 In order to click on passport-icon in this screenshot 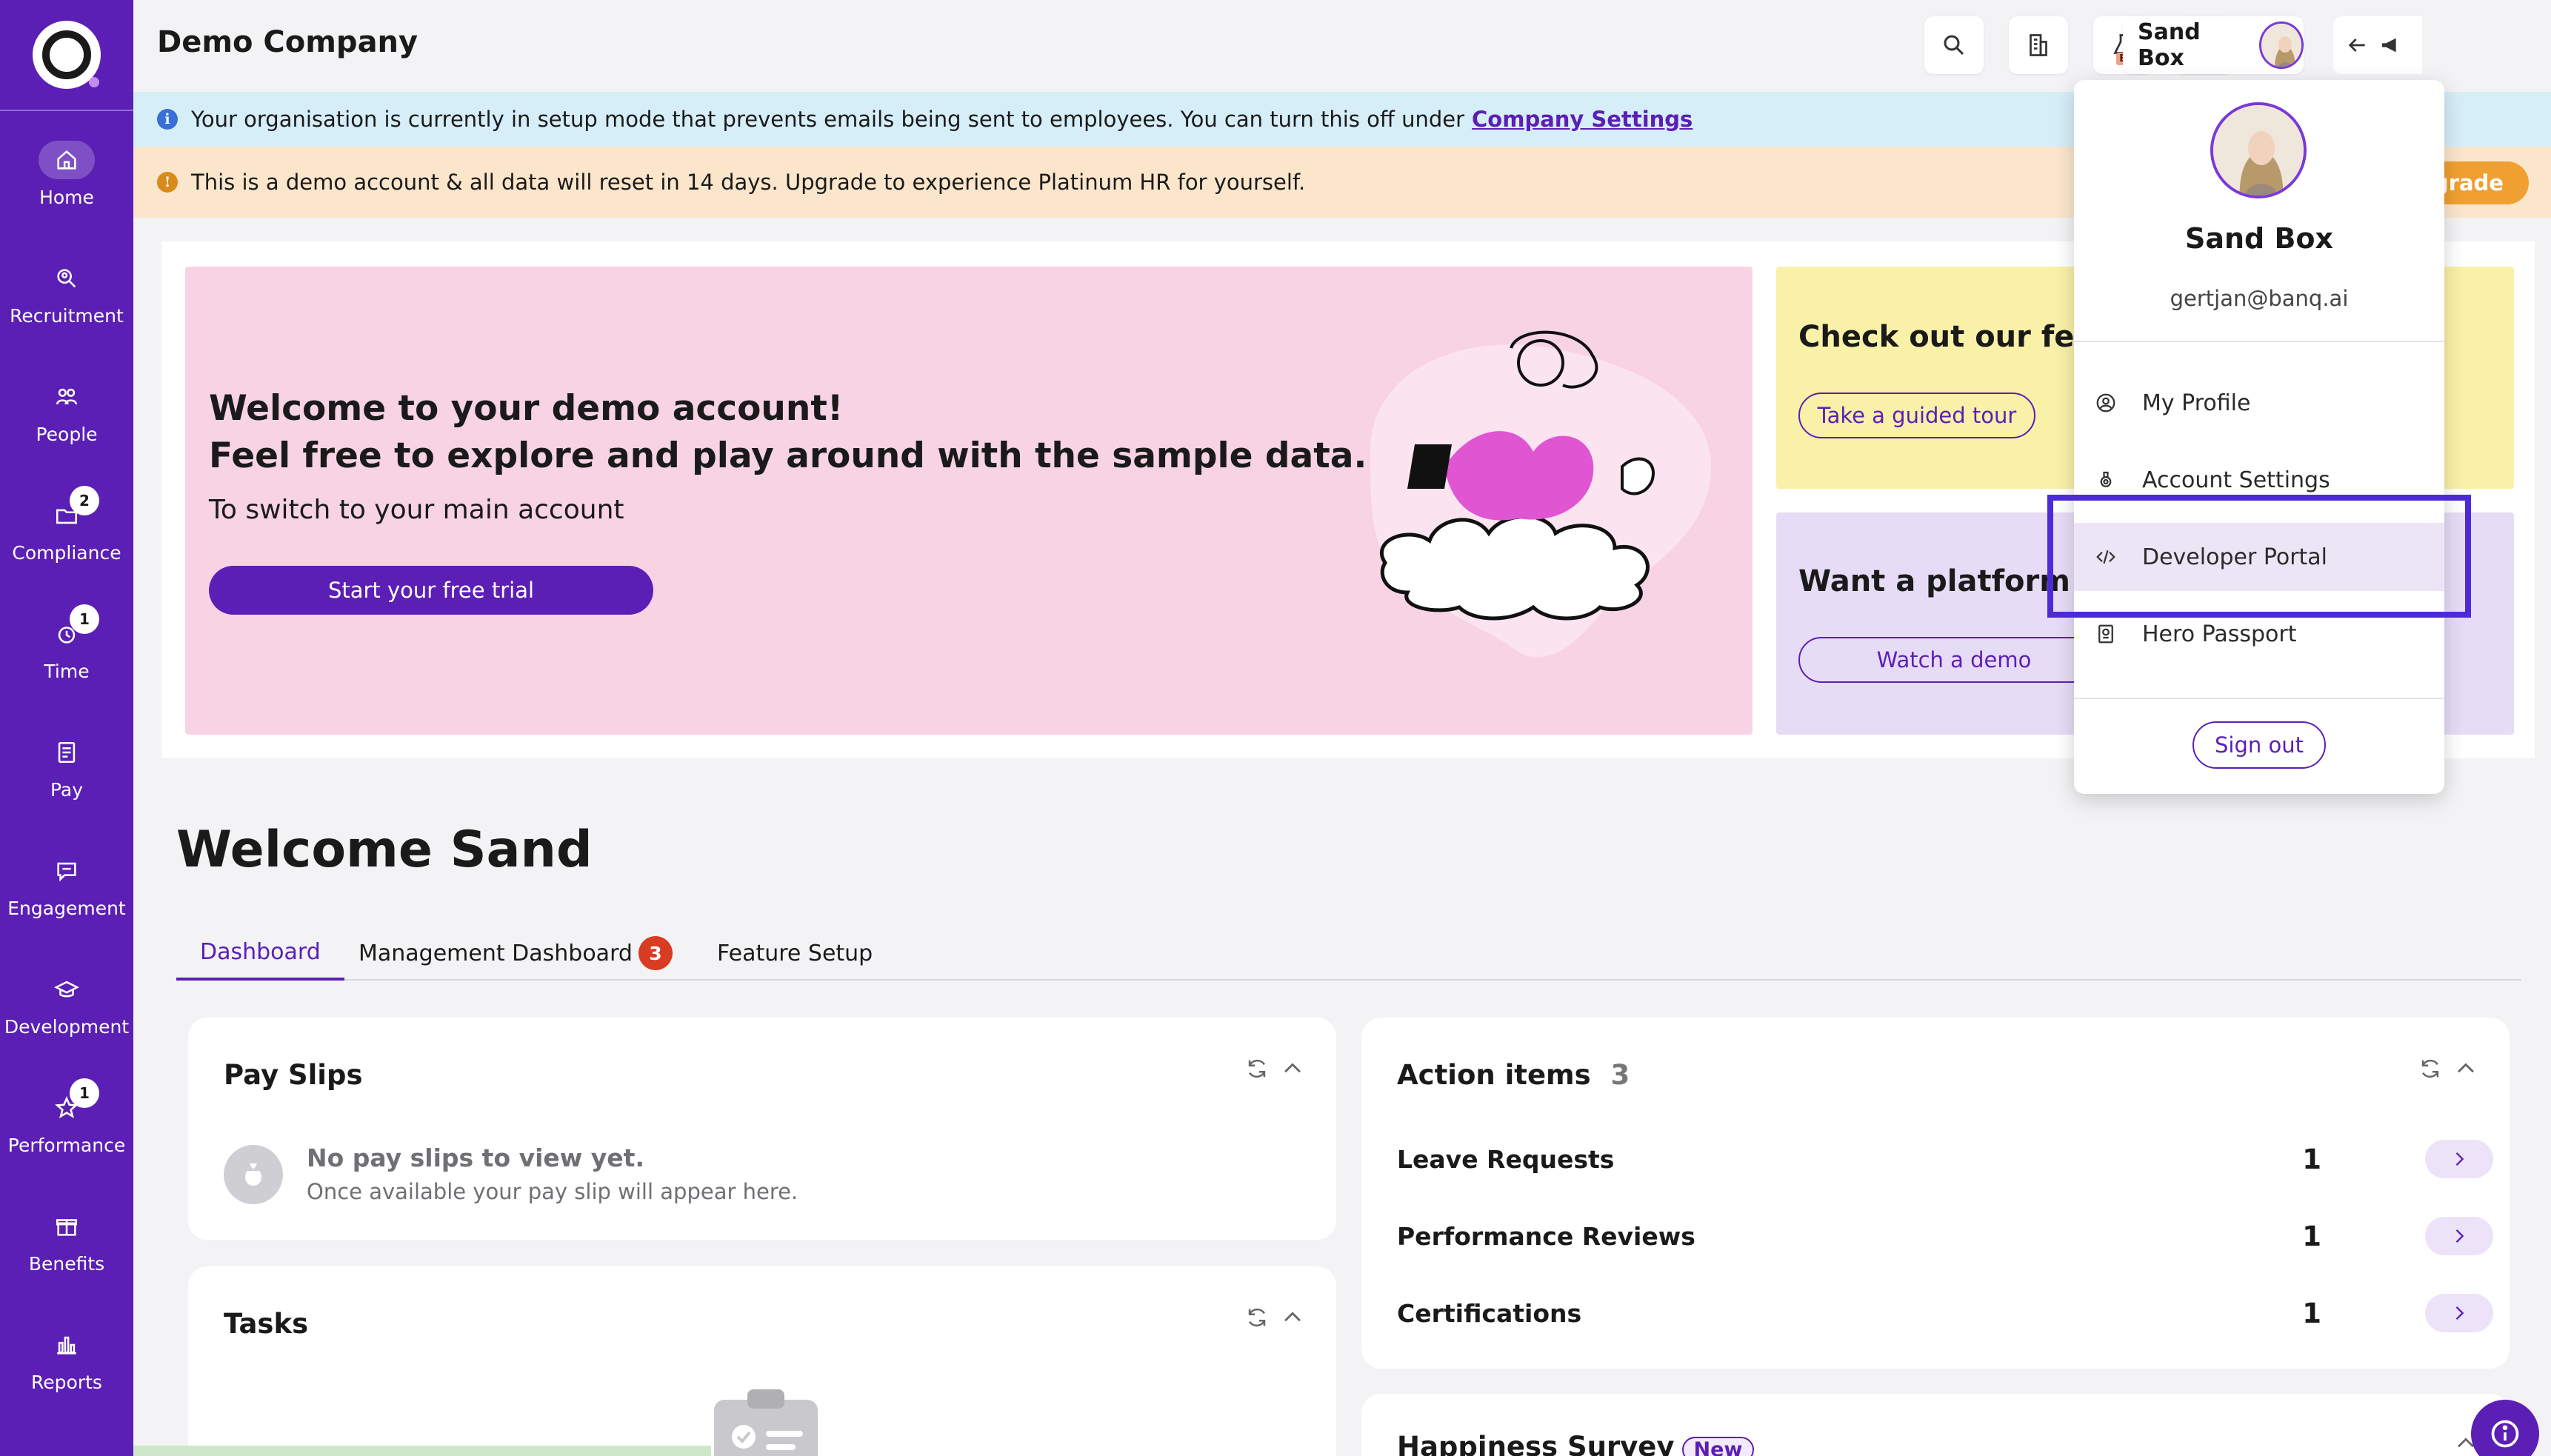, I will do `click(2105, 634)`.